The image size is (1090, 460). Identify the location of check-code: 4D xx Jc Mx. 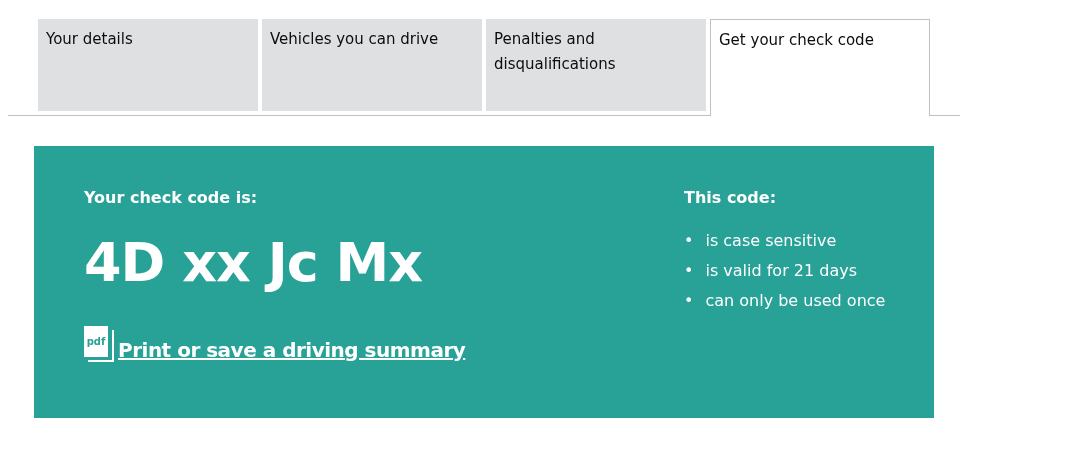
(254, 263).